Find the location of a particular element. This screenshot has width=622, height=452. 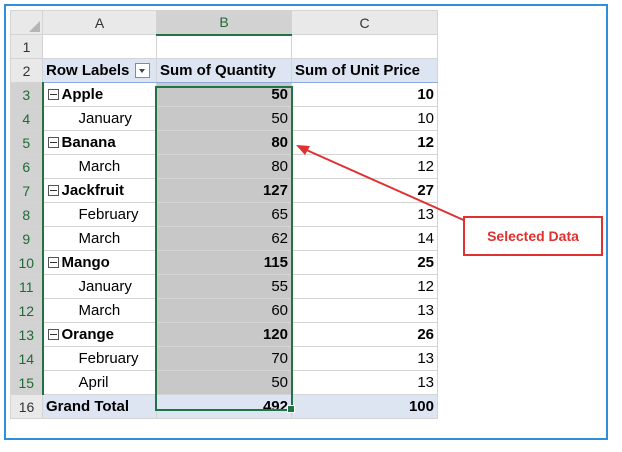

selected-data-callout: Selected Data is located at coordinates (533, 236).